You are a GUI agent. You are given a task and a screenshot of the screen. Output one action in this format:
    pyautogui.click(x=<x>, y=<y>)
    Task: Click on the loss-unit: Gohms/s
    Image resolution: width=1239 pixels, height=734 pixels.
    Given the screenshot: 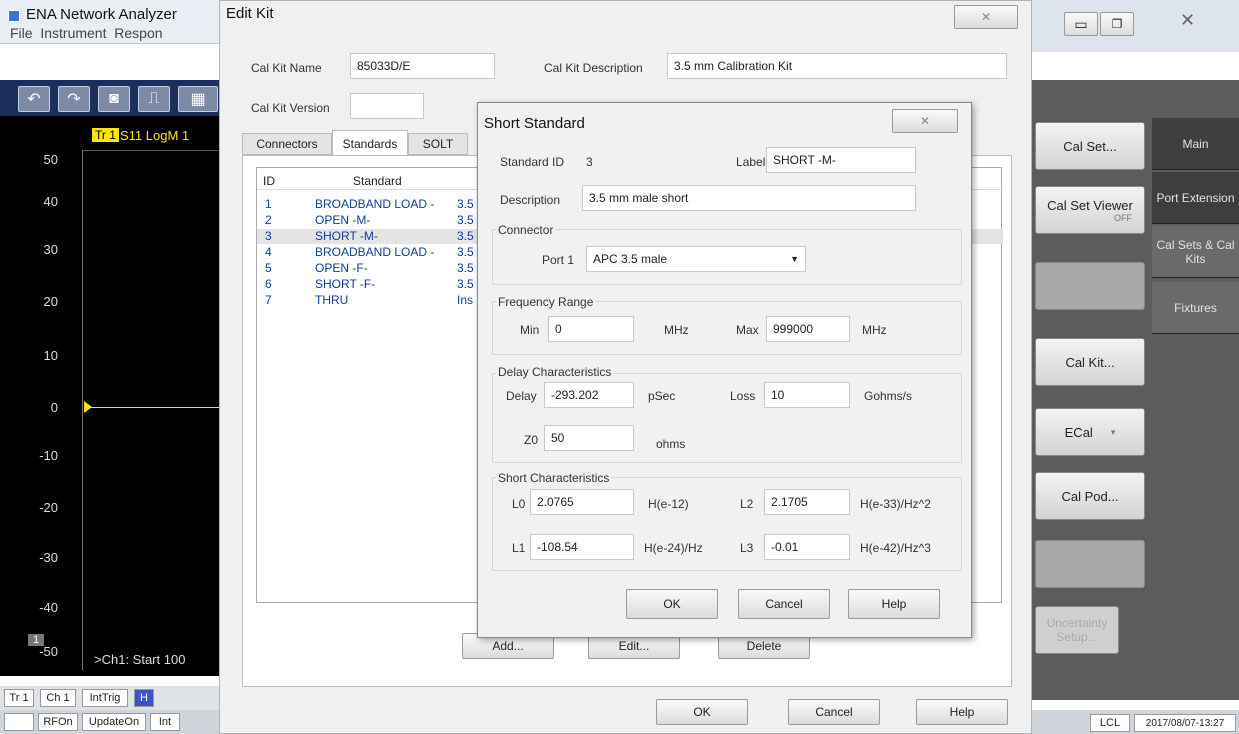 What is the action you would take?
    pyautogui.click(x=888, y=396)
    